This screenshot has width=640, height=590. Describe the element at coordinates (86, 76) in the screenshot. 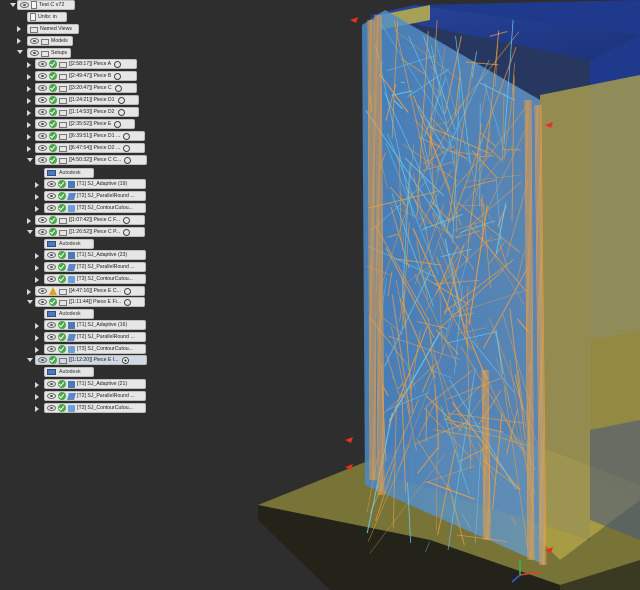

I see `setup-item: [[2:49:47]] Piece B` at that location.